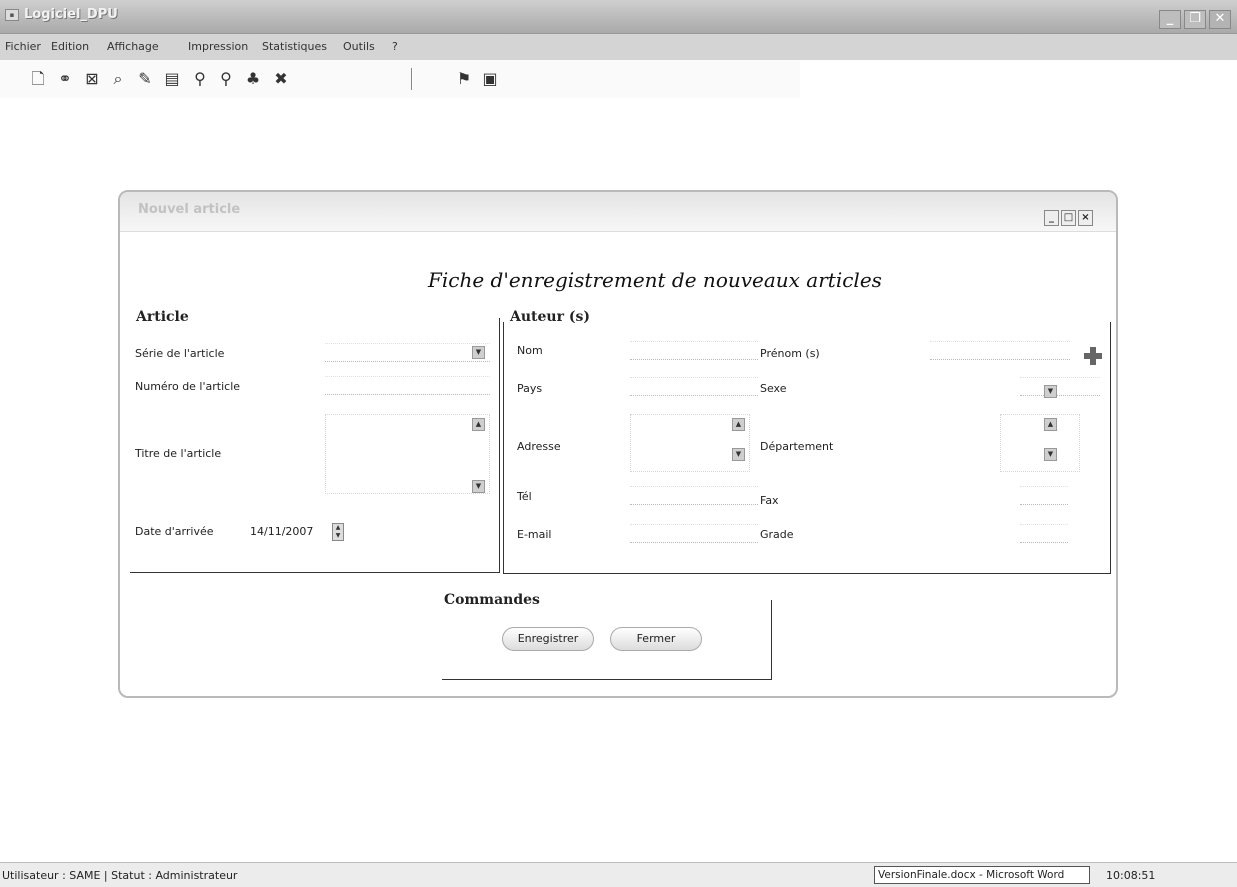 This screenshot has height=887, width=1237. What do you see at coordinates (618, 17) in the screenshot?
I see `app-title-bar: ▪ Logiciel_DPU _ ❐ ✕` at bounding box center [618, 17].